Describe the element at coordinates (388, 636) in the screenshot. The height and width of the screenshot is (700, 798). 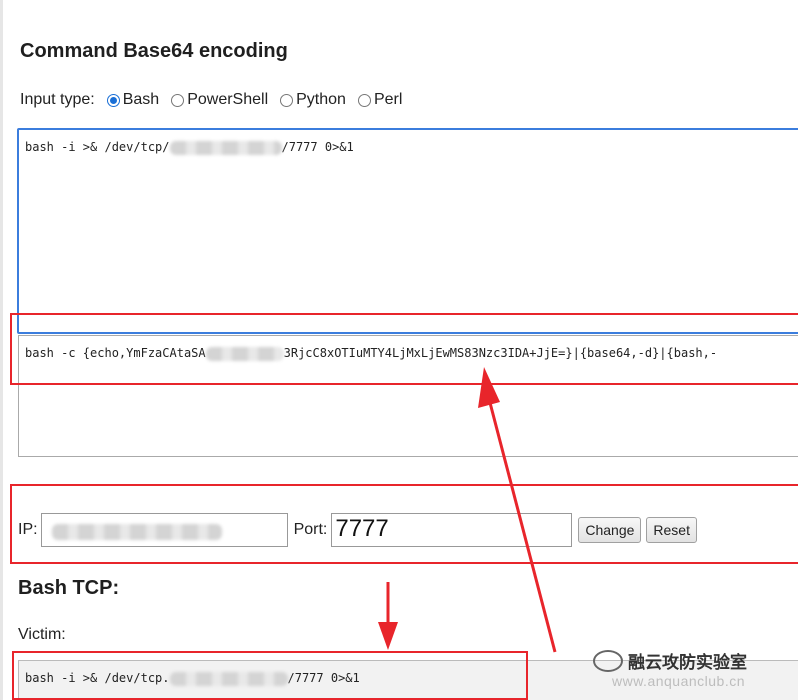
I see `arrow-head-down` at that location.